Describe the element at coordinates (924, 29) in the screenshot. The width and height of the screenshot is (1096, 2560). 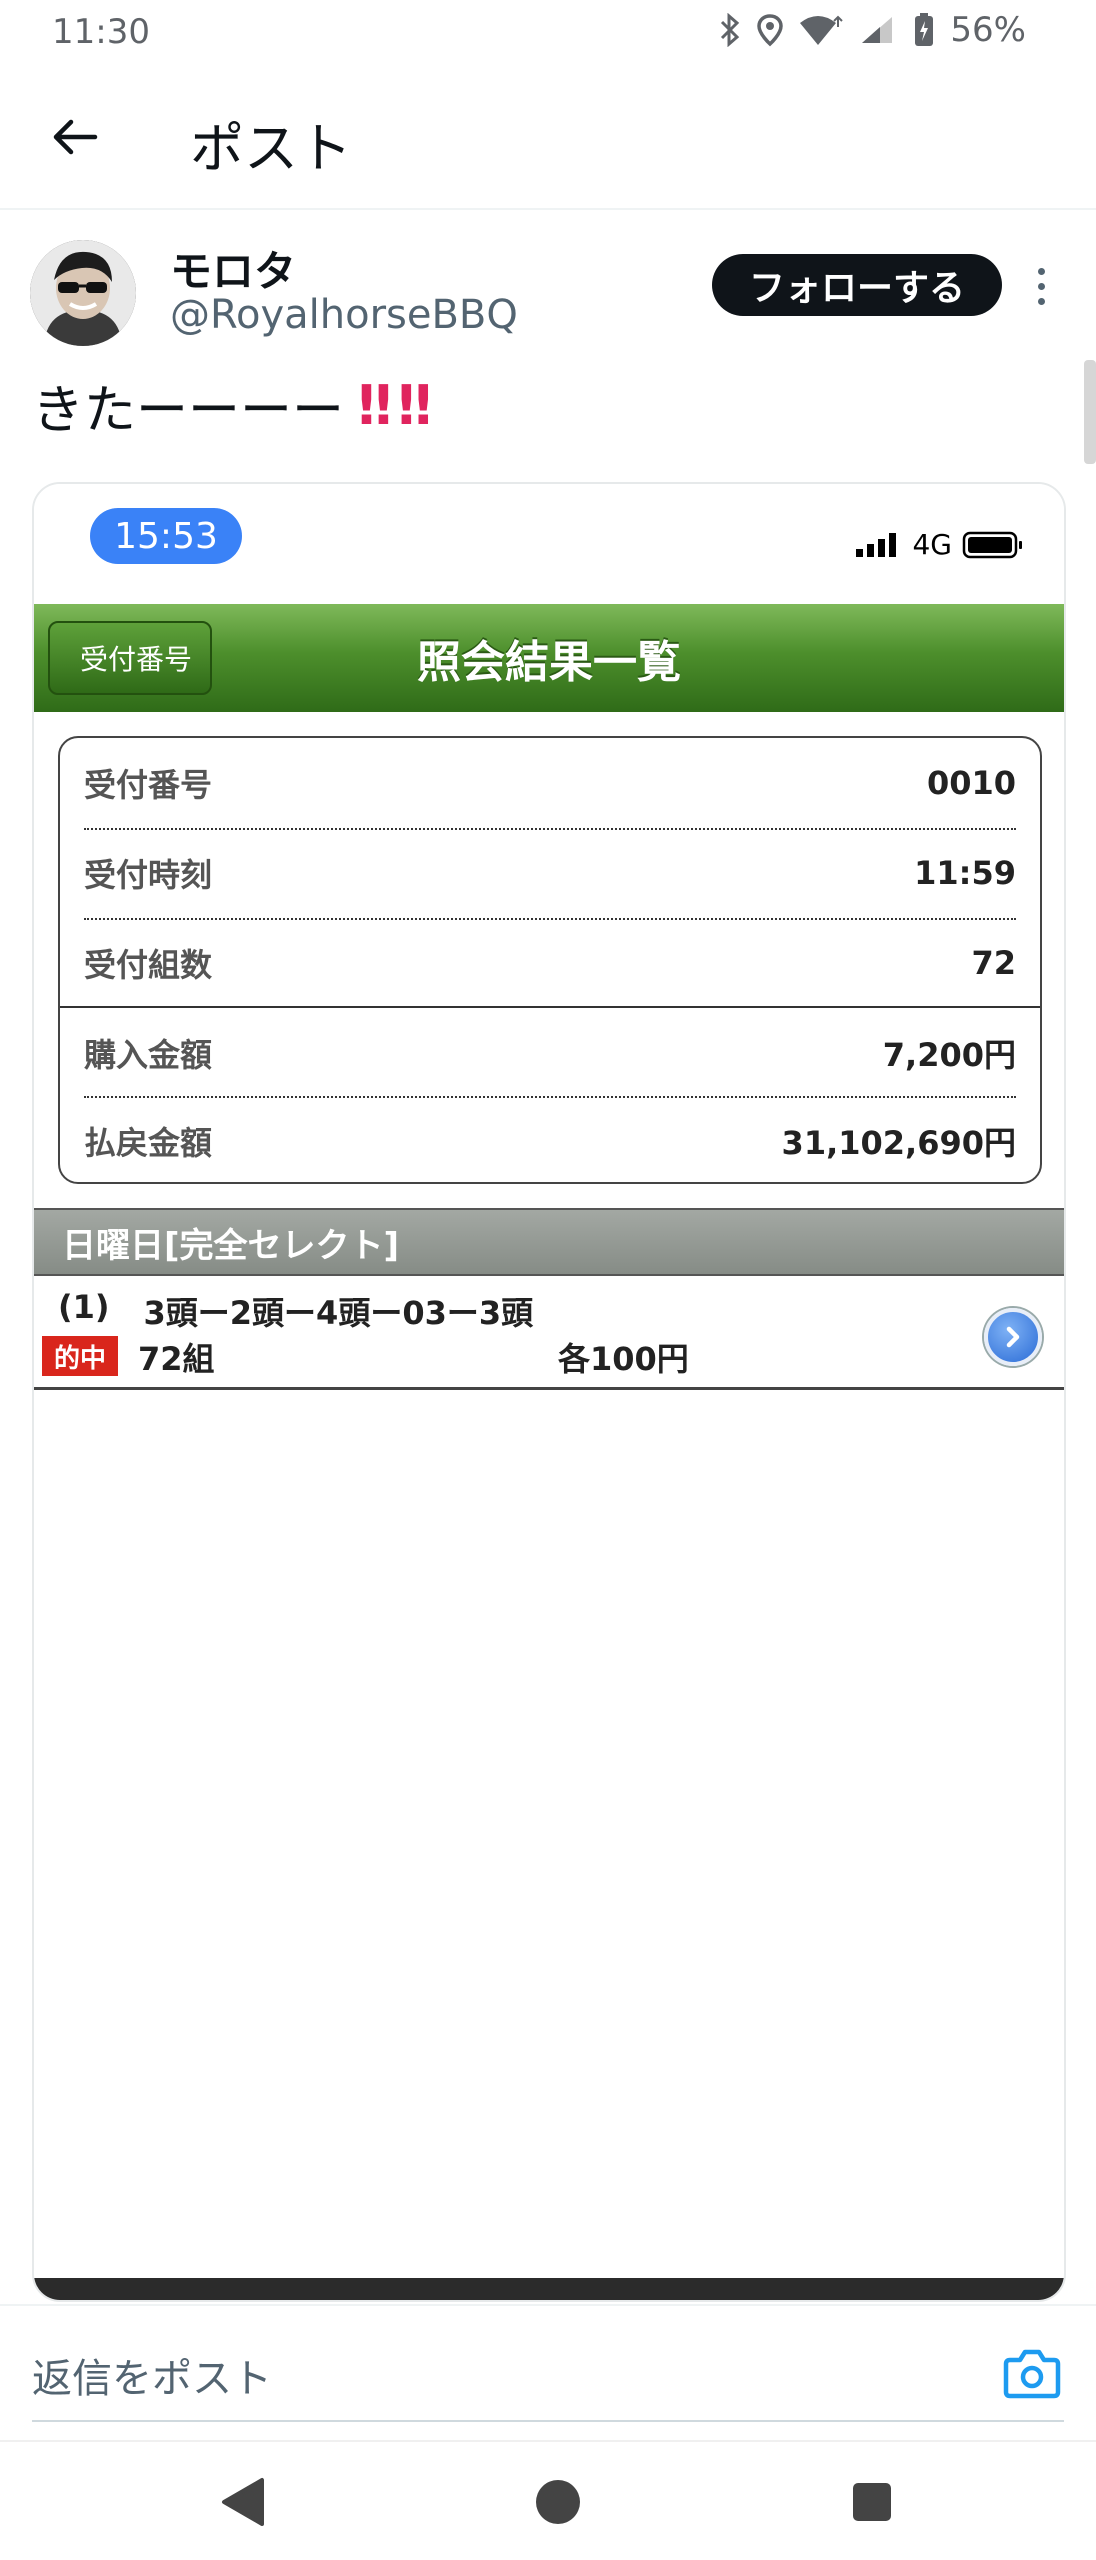
I see `battery-icon` at that location.